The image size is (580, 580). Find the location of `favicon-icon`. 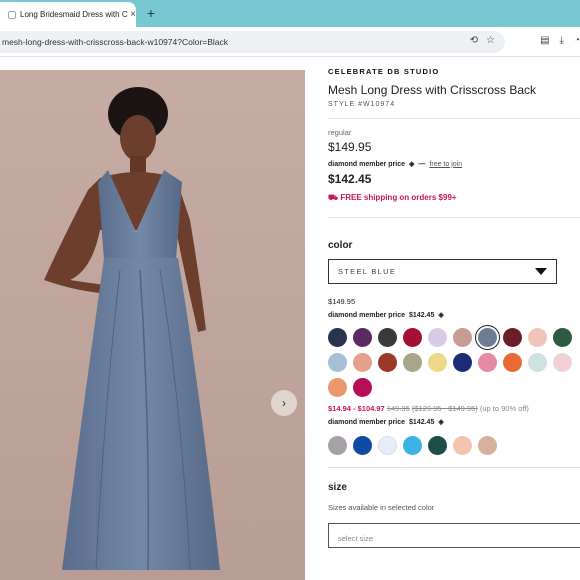

favicon-icon is located at coordinates (12, 14).